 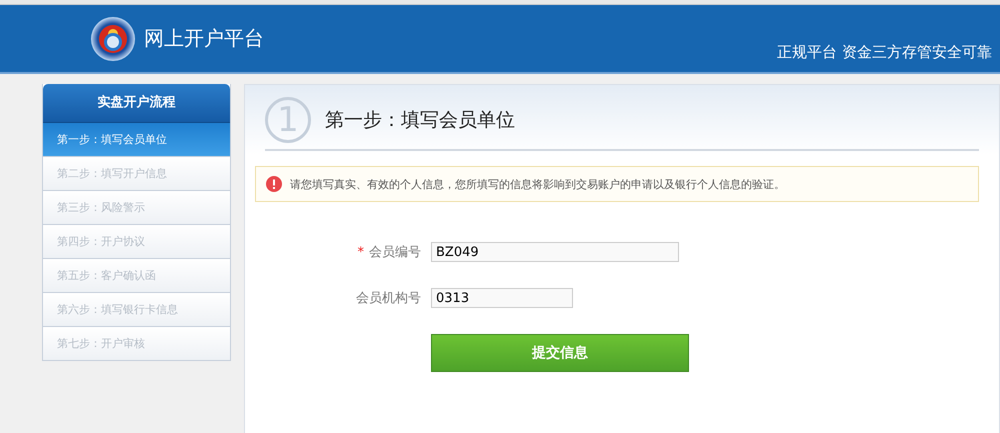 I want to click on field-label: 会员机构号, so click(x=388, y=298).